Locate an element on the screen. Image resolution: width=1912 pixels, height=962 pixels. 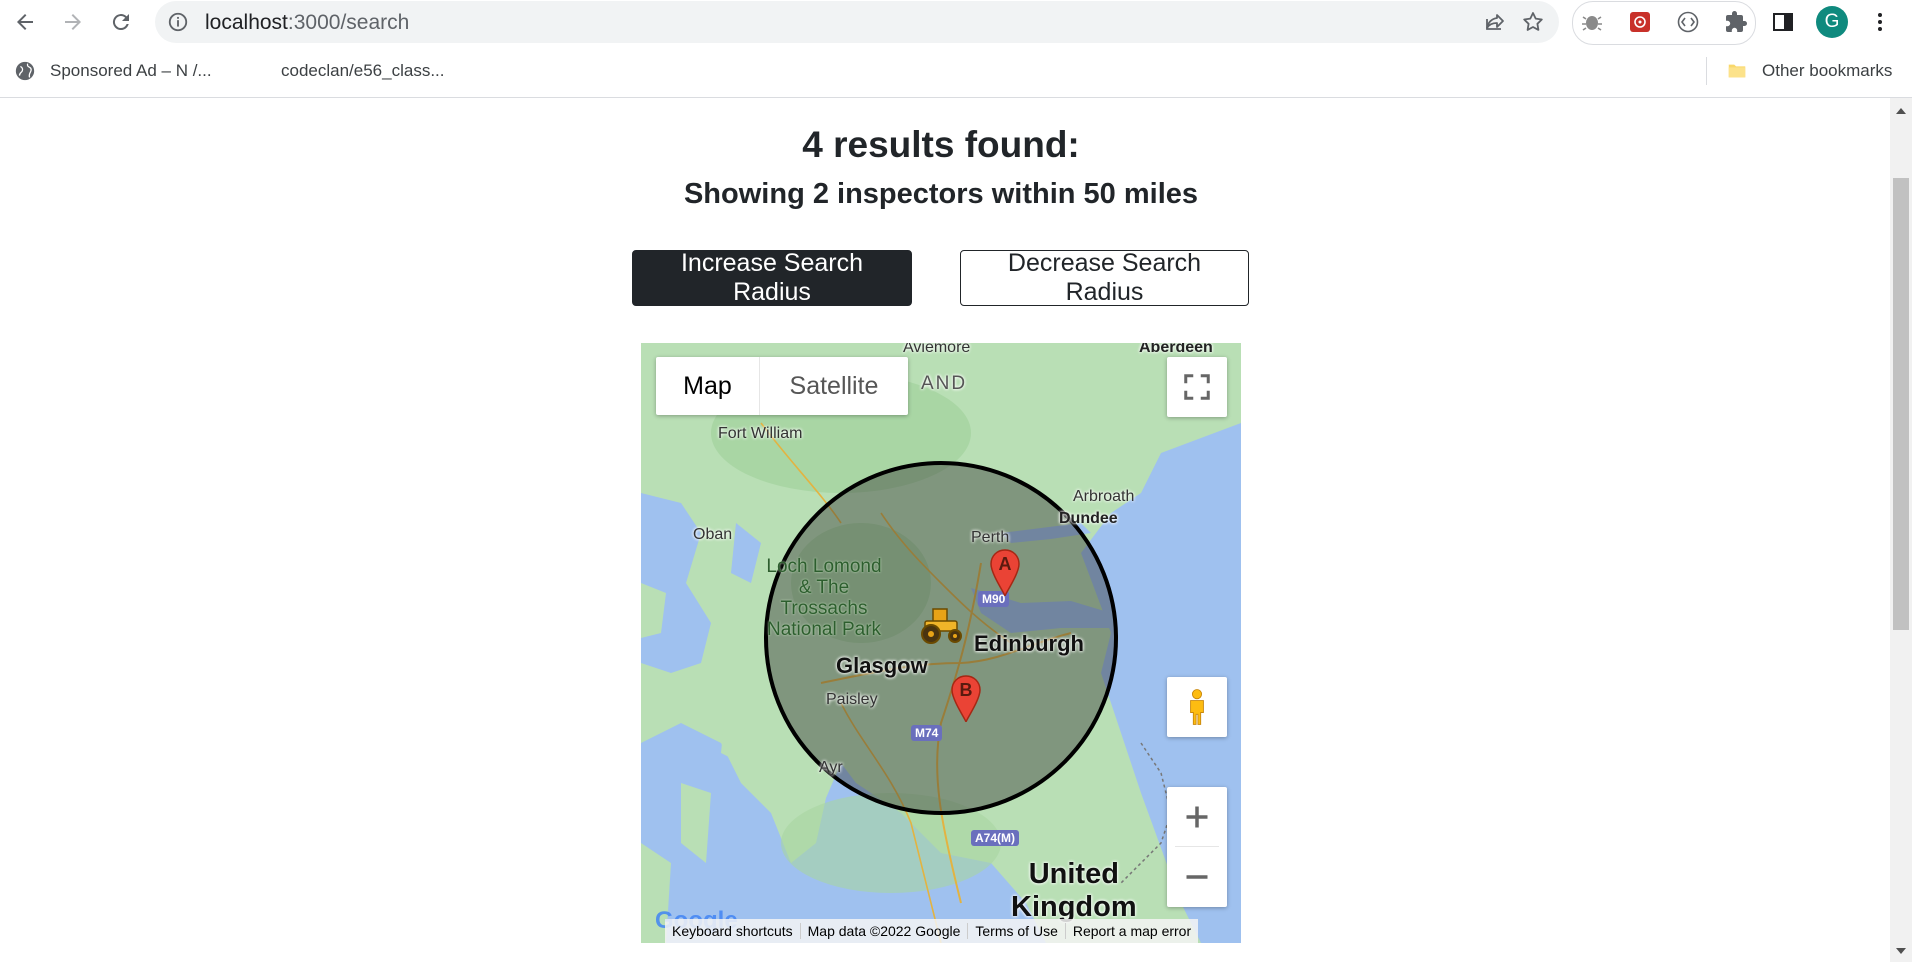
forward-arrow-icon is located at coordinates (73, 22).